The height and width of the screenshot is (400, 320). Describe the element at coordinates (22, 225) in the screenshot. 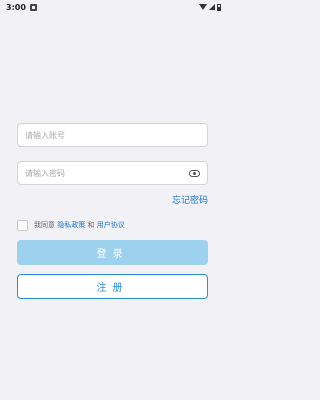

I see `agreement-checkbox` at that location.